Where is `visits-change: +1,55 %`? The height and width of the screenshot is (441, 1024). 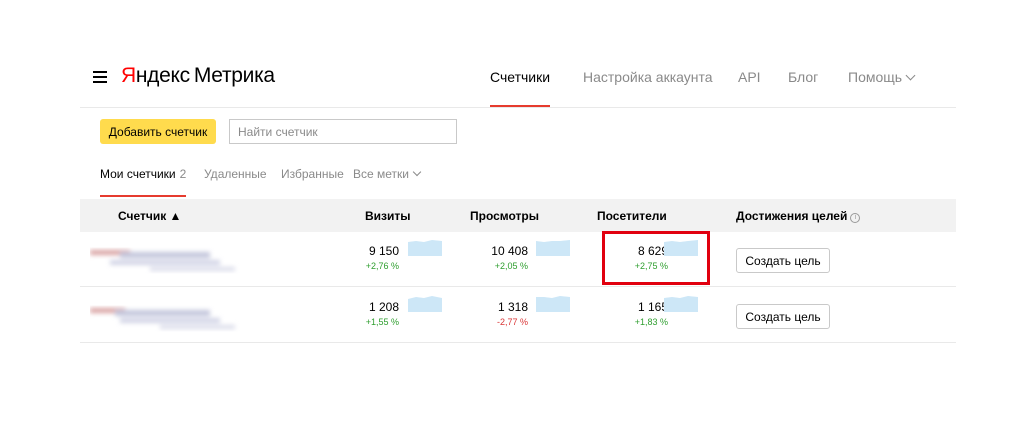
visits-change: +1,55 % is located at coordinates (382, 322).